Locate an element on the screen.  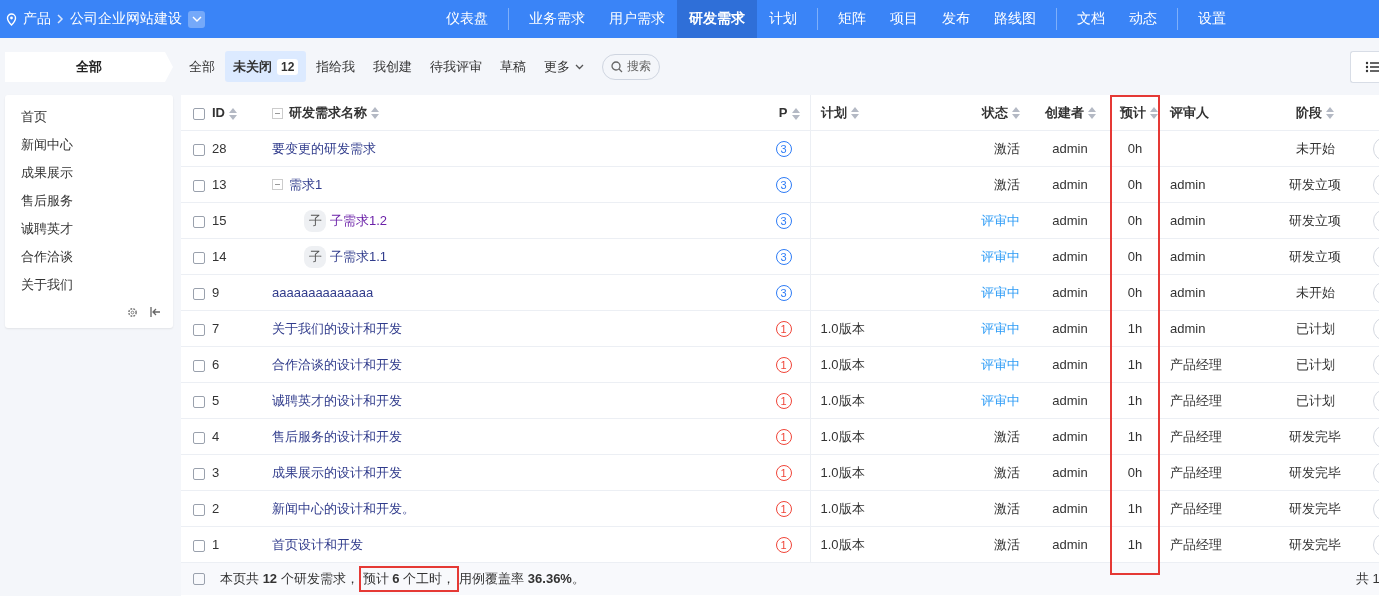
filter-tab: 未关闭 12 is located at coordinates (266, 66).